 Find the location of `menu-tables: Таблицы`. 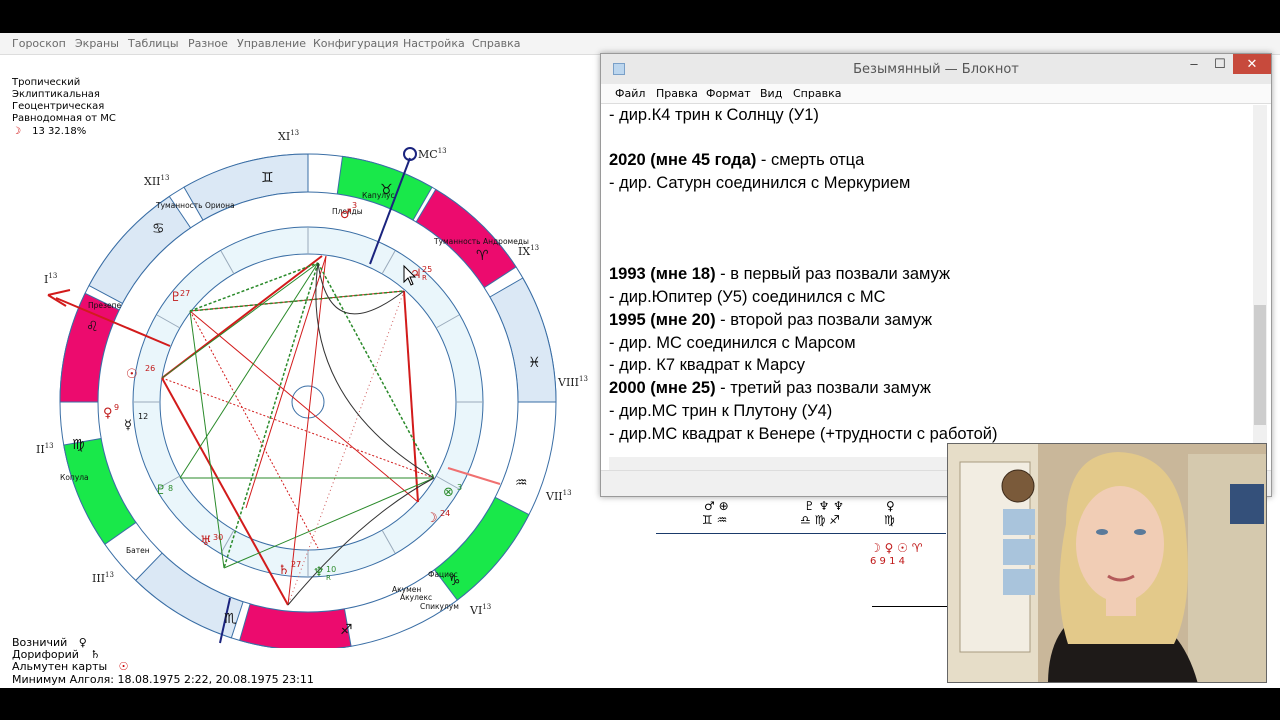

menu-tables: Таблицы is located at coordinates (153, 43).